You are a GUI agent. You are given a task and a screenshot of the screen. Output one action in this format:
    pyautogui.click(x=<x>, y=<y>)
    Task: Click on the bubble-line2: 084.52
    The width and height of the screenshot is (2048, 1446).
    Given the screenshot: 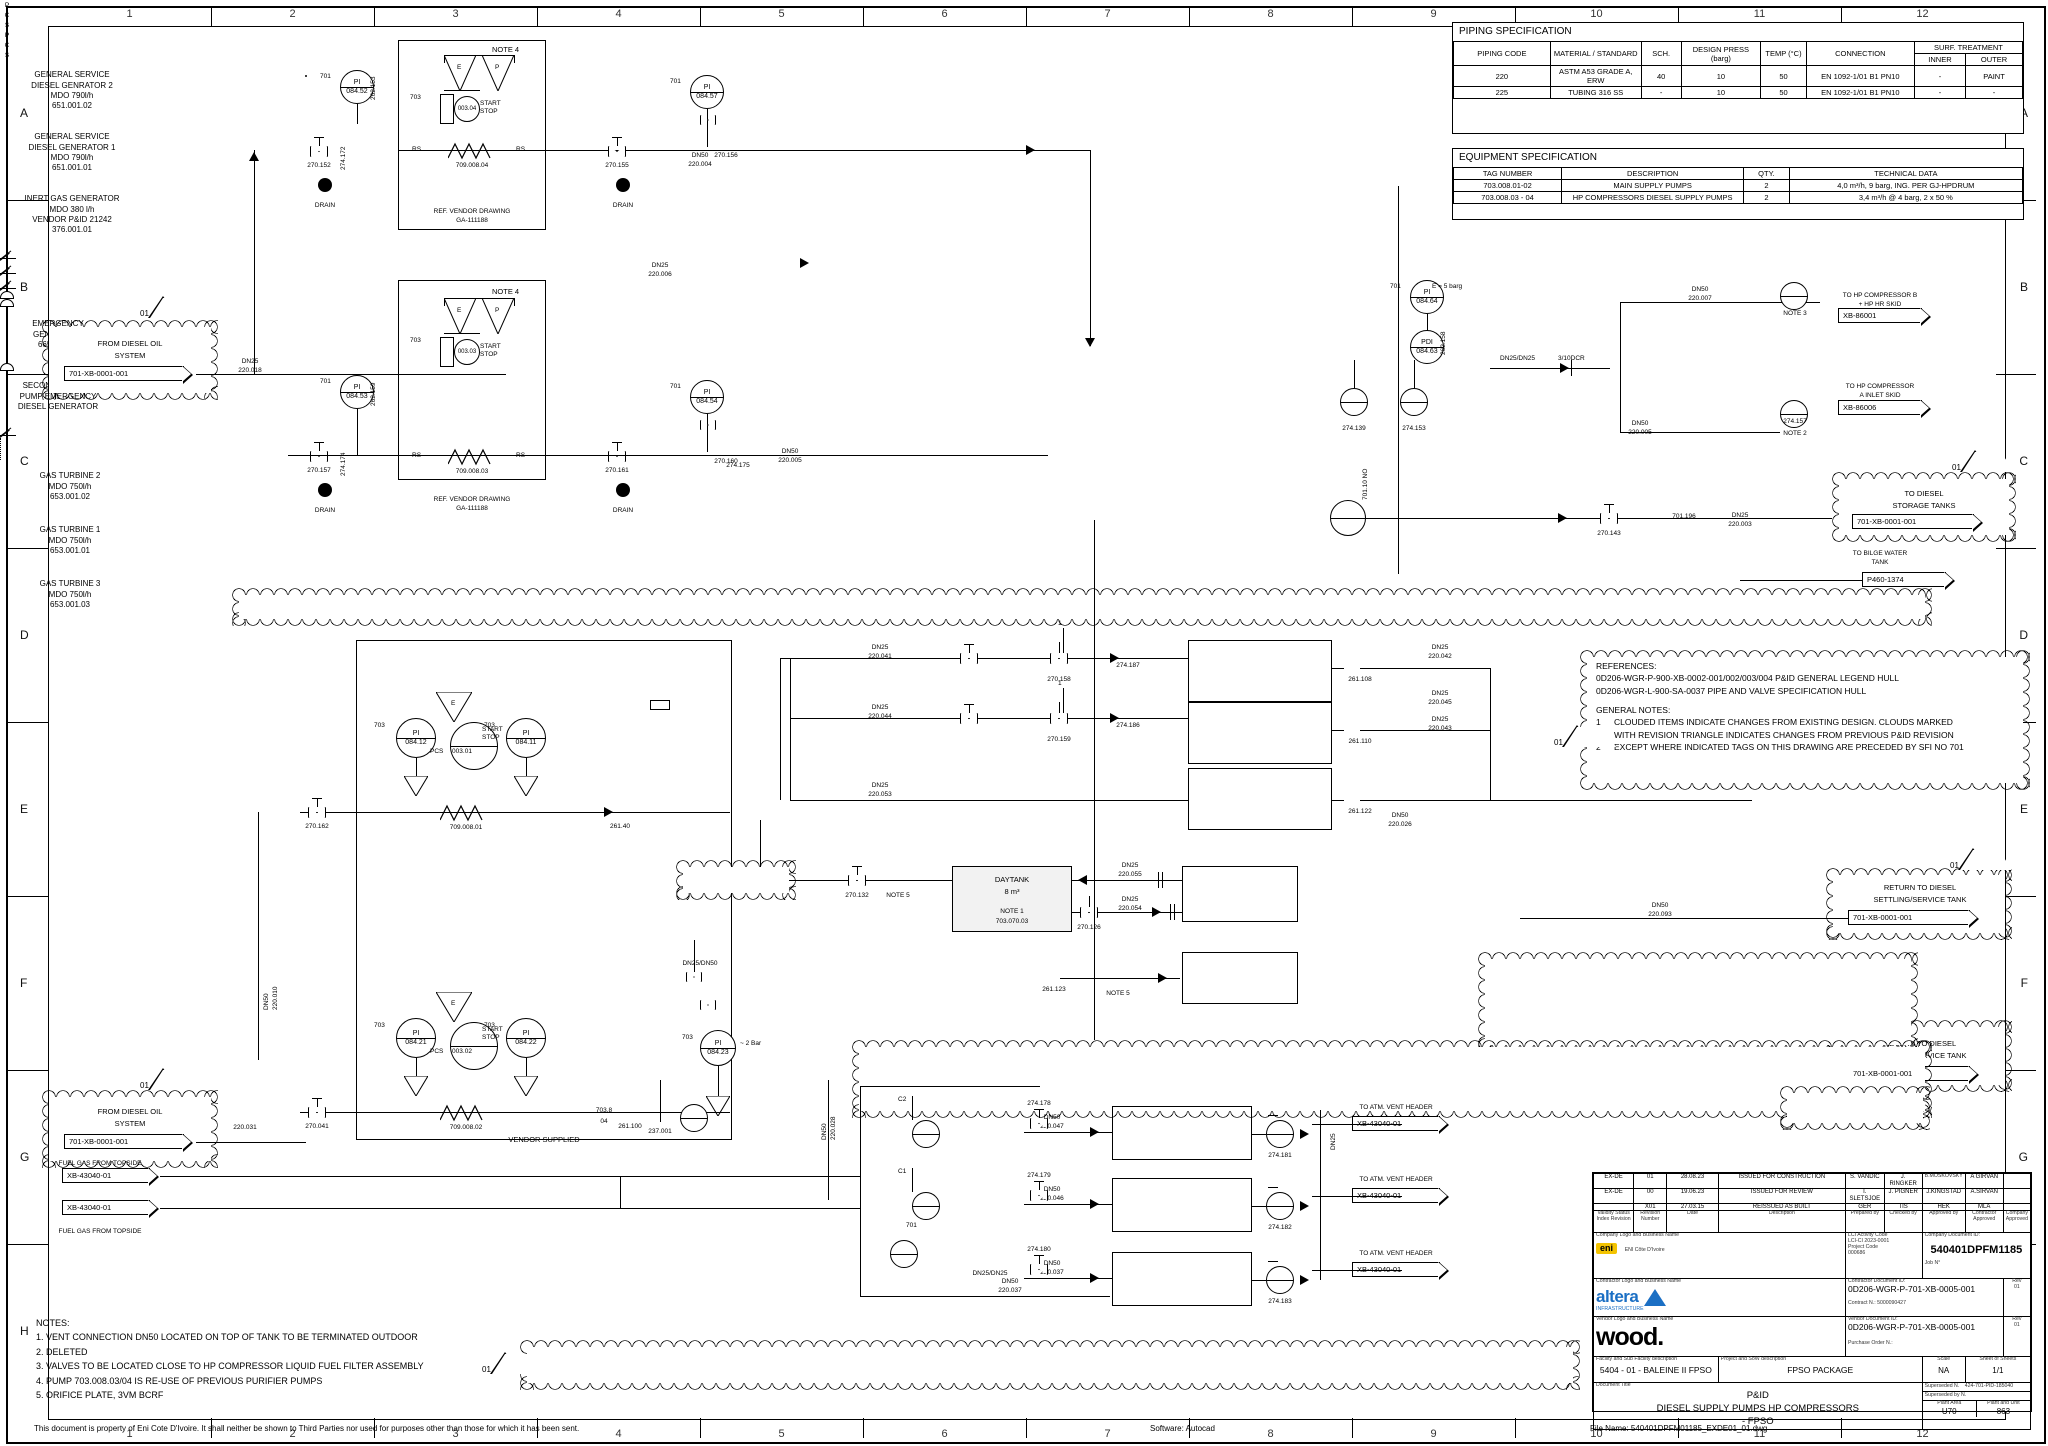 What is the action you would take?
    pyautogui.click(x=357, y=90)
    